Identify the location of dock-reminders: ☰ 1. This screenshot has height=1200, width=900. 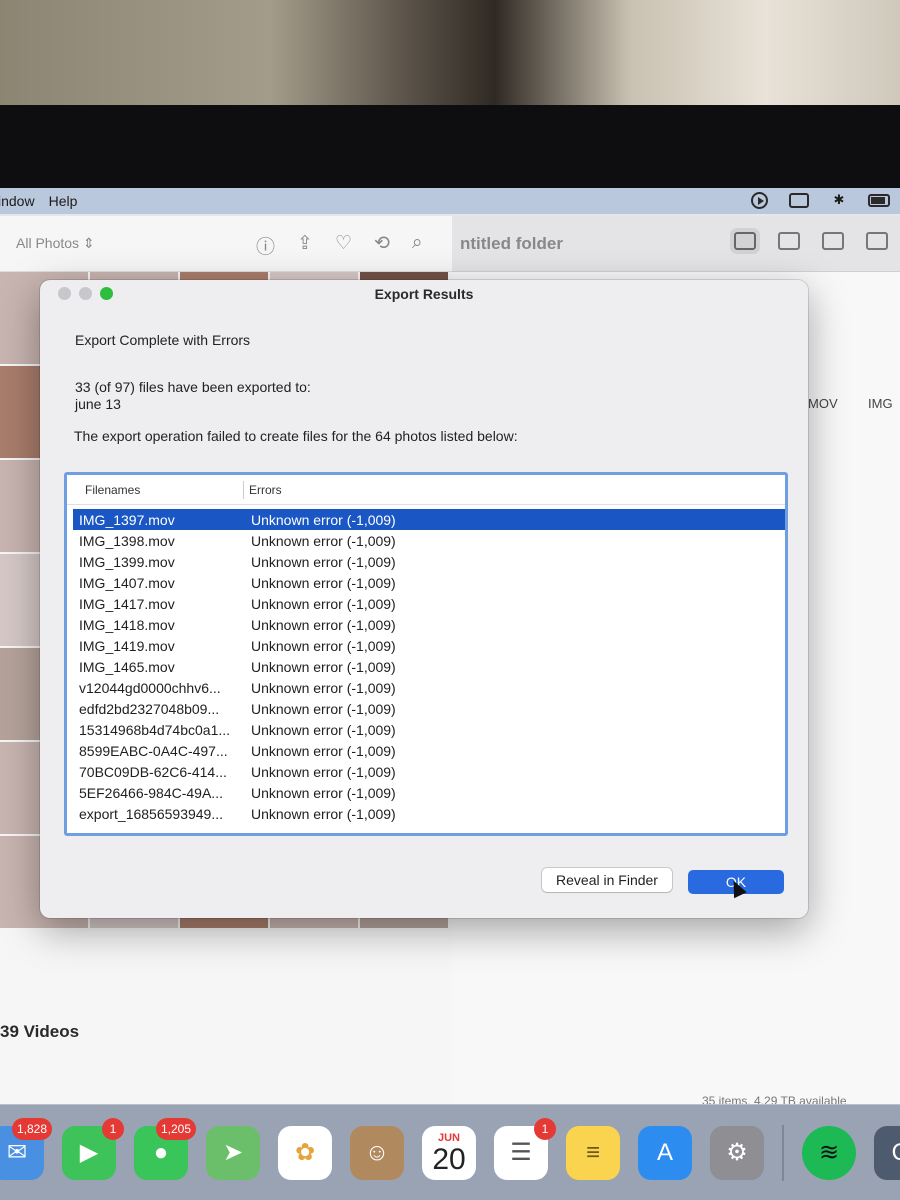
(525, 1148).